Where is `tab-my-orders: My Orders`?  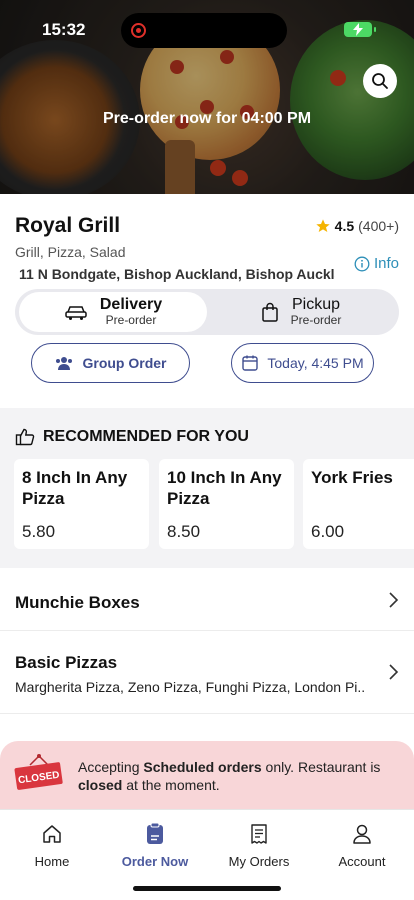 tab-my-orders: My Orders is located at coordinates (259, 844).